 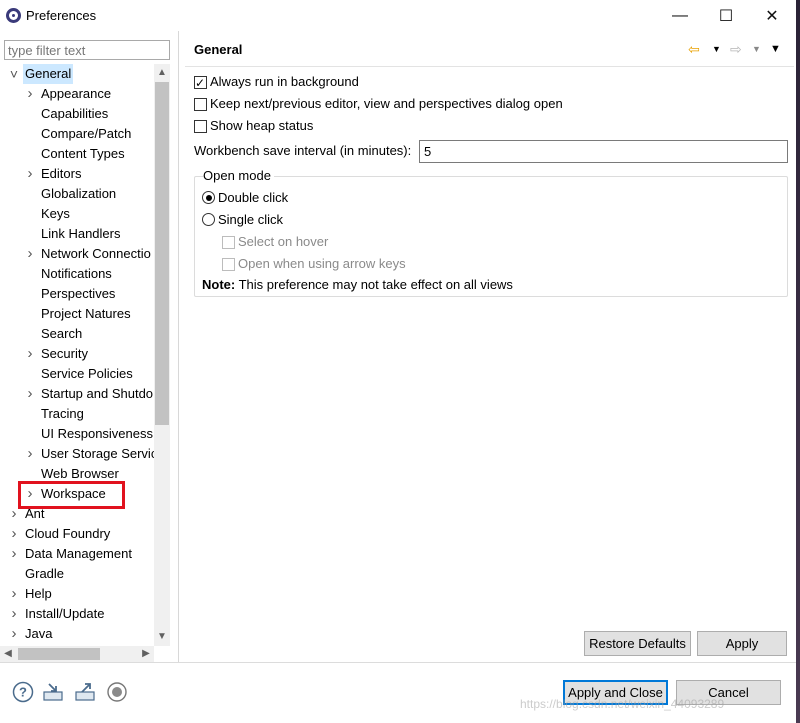 I want to click on eclipse-icon, so click(x=13, y=15).